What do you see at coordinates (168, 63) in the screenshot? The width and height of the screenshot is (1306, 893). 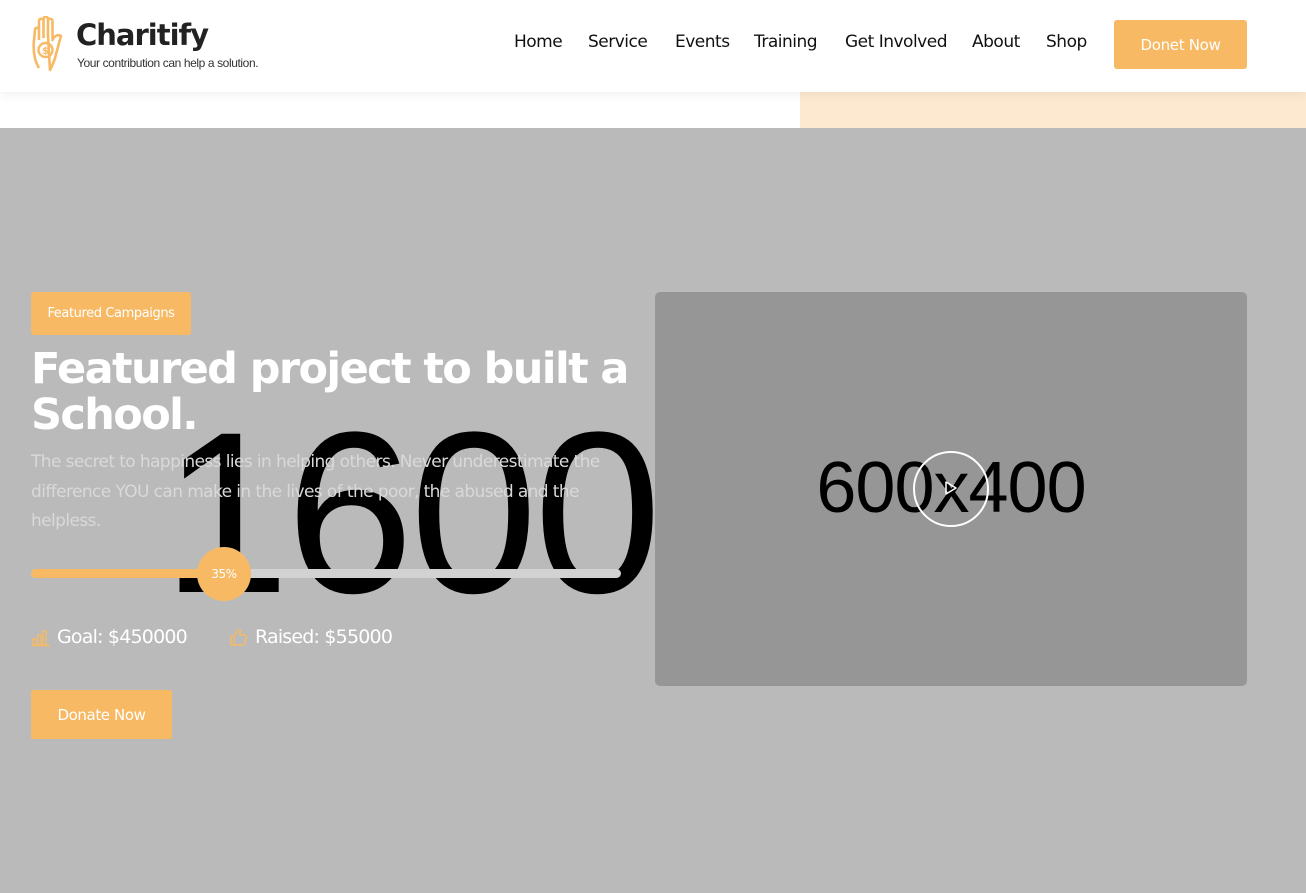 I see `brand-tagline: Your contribution can help a solution.` at bounding box center [168, 63].